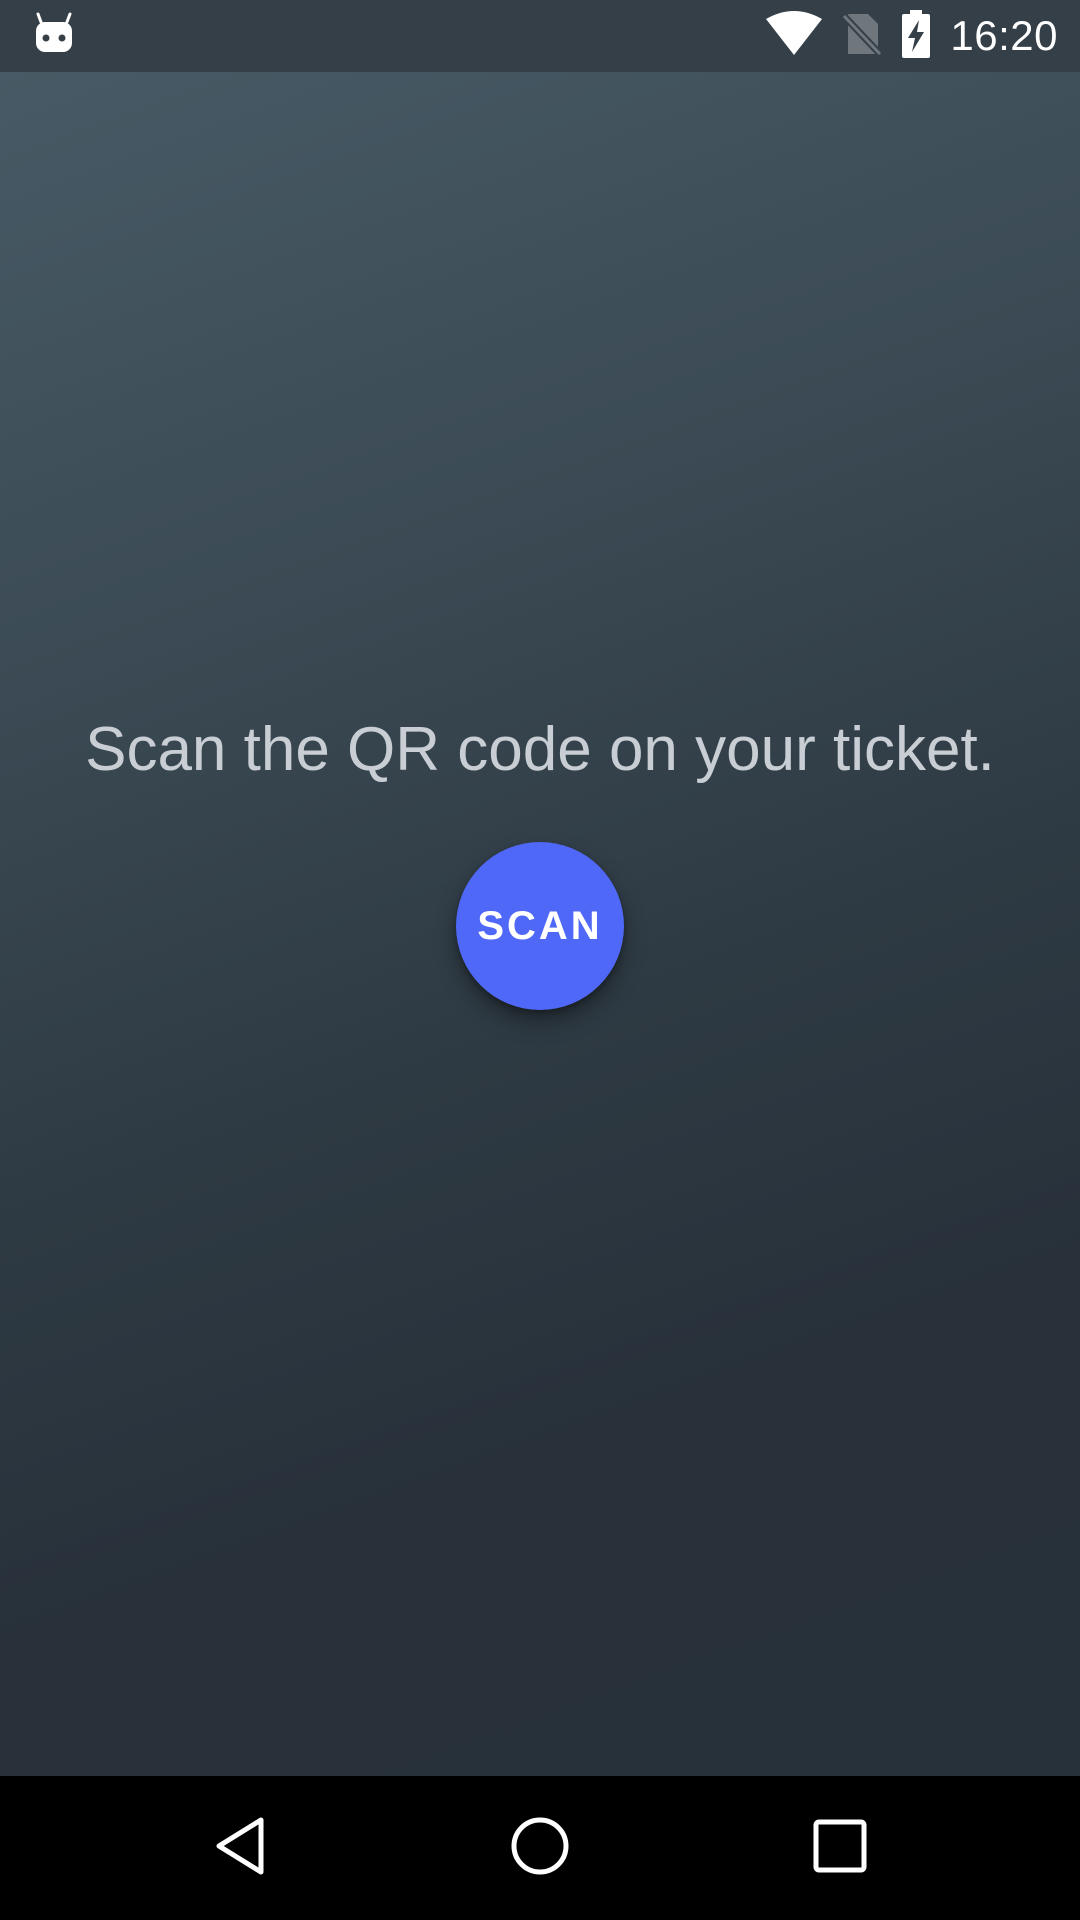 The image size is (1080, 1920). Describe the element at coordinates (540, 36) in the screenshot. I see `status-bar: 16:20` at that location.